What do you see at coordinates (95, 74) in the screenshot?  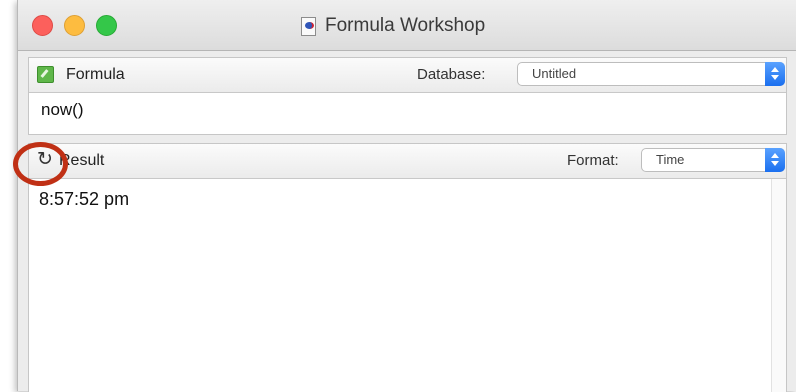 I see `formula-header-label: Formula` at bounding box center [95, 74].